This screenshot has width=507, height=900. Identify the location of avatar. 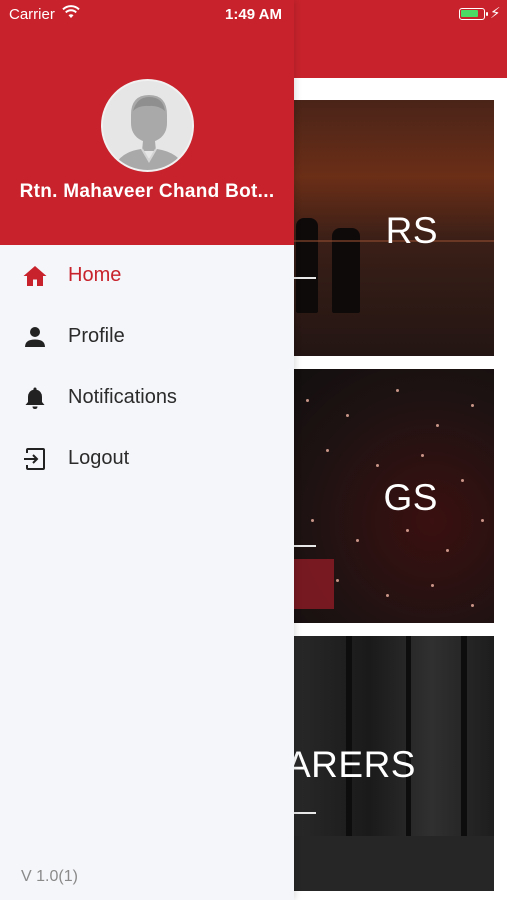
(147, 125).